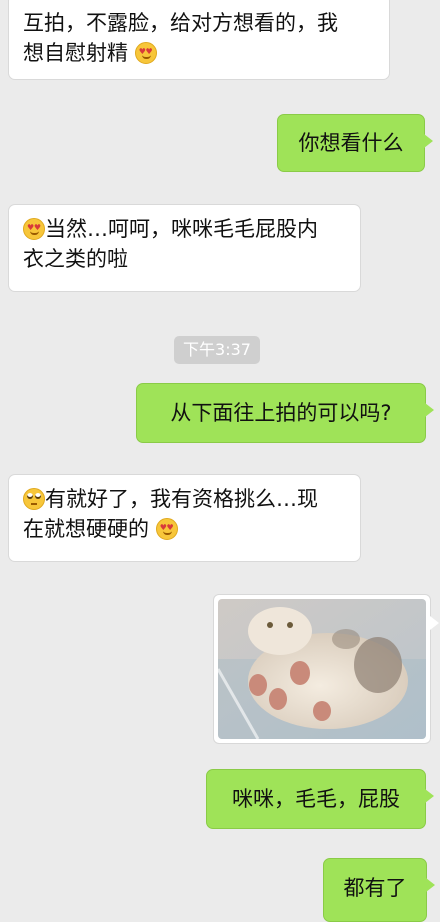  I want to click on outgoing-message-bubble: 都有了, so click(375, 890).